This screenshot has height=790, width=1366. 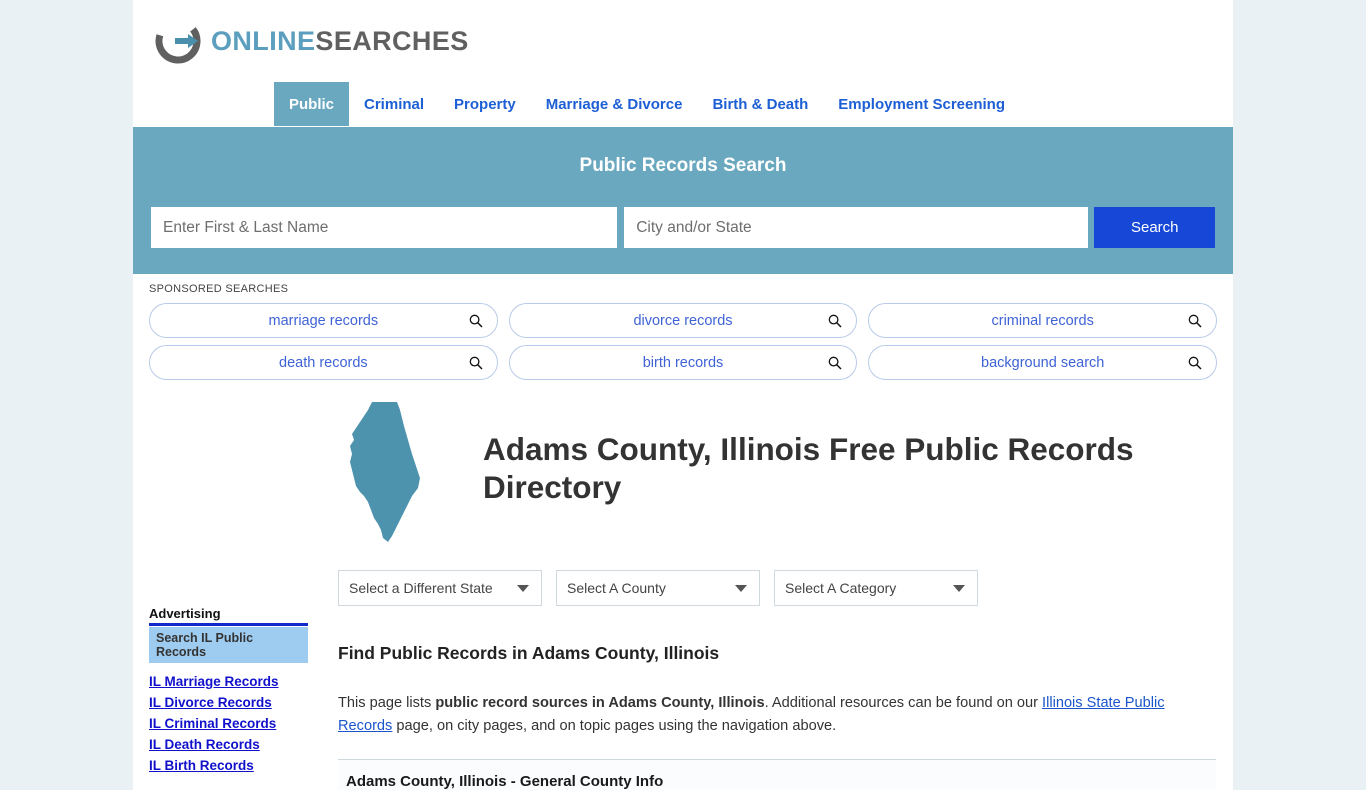 What do you see at coordinates (392, 40) in the screenshot?
I see `logo-text-searches: SEARCHES` at bounding box center [392, 40].